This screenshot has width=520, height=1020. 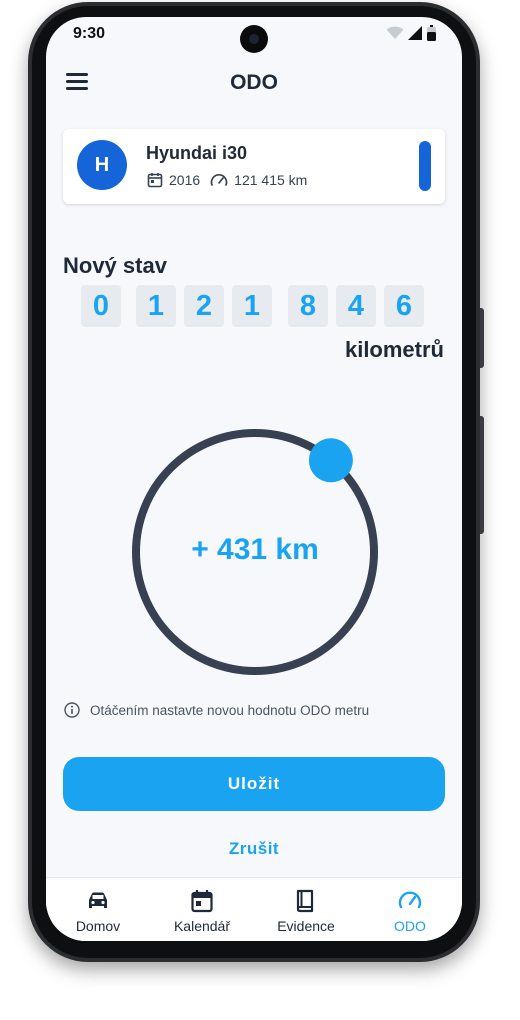 I want to click on vehicle-meta: 2016 121 415 km, so click(x=227, y=180).